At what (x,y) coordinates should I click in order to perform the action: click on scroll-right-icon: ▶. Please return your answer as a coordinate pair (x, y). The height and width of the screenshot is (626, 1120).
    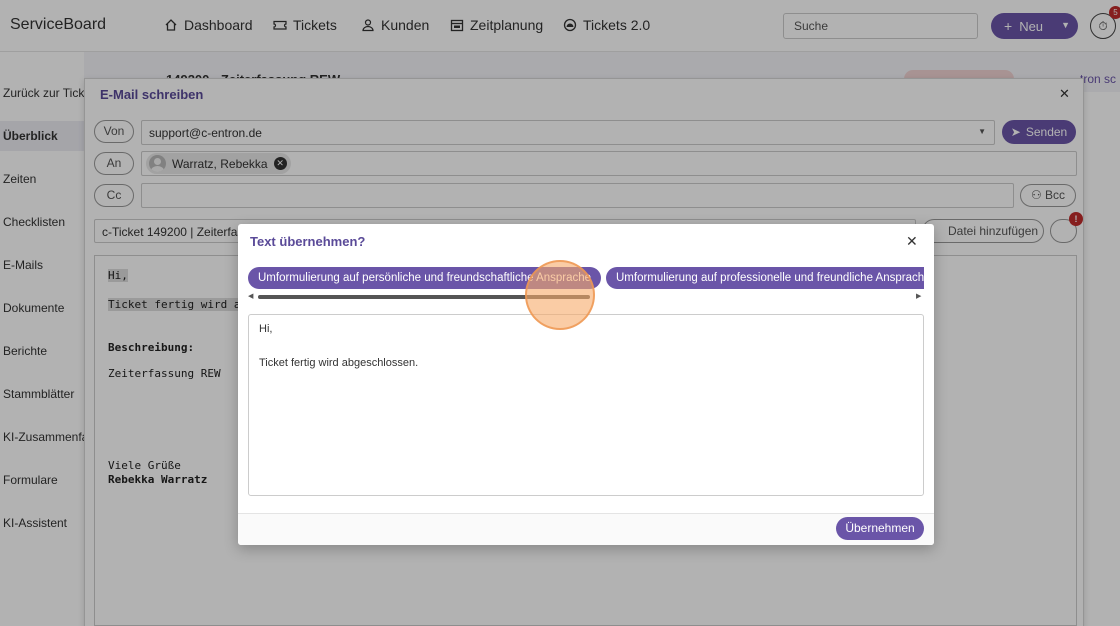
    Looking at the image, I should click on (918, 296).